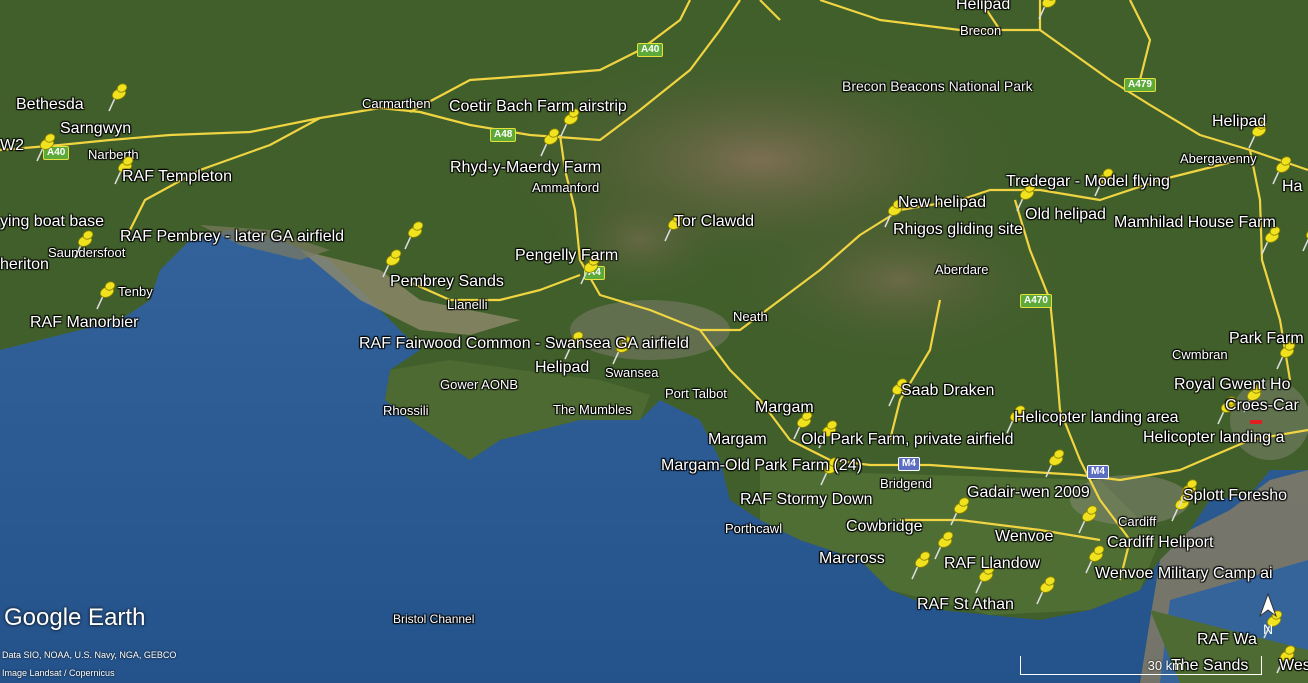 The image size is (1308, 683). Describe the element at coordinates (806, 500) in the screenshot. I see `placemark-label: RAF Stormy Down` at that location.